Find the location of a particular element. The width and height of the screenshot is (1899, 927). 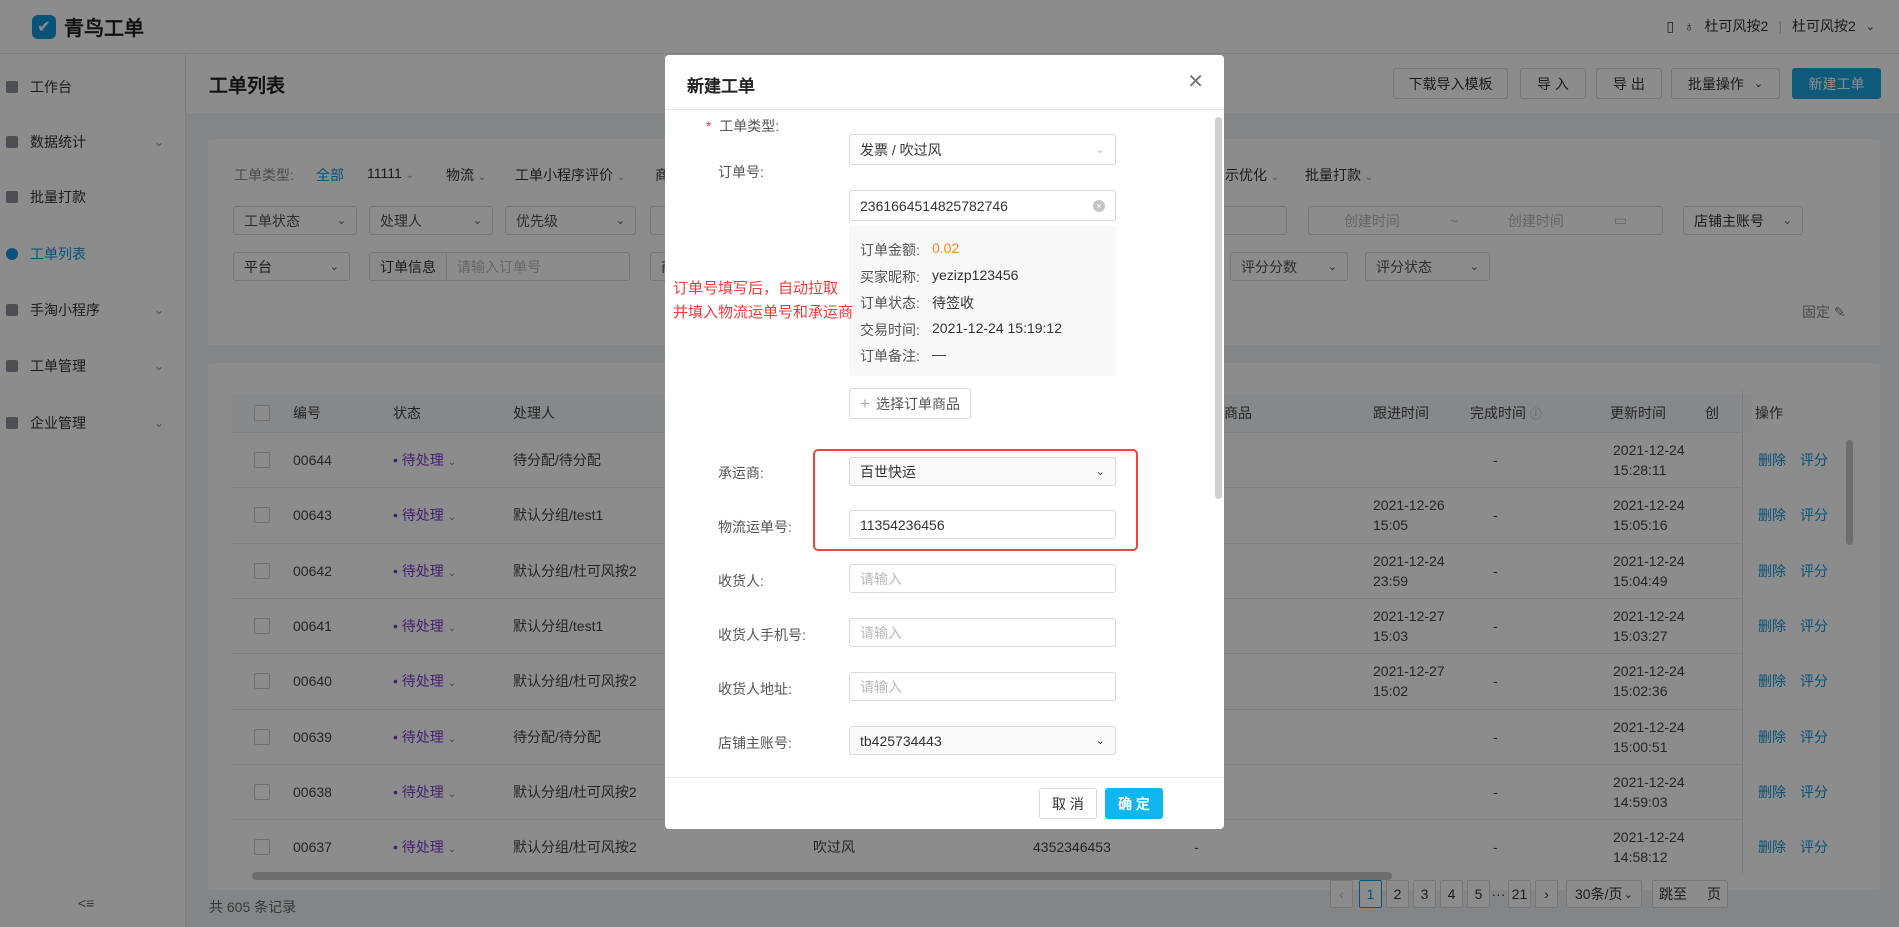

phone-input: 请输入 is located at coordinates (982, 632).